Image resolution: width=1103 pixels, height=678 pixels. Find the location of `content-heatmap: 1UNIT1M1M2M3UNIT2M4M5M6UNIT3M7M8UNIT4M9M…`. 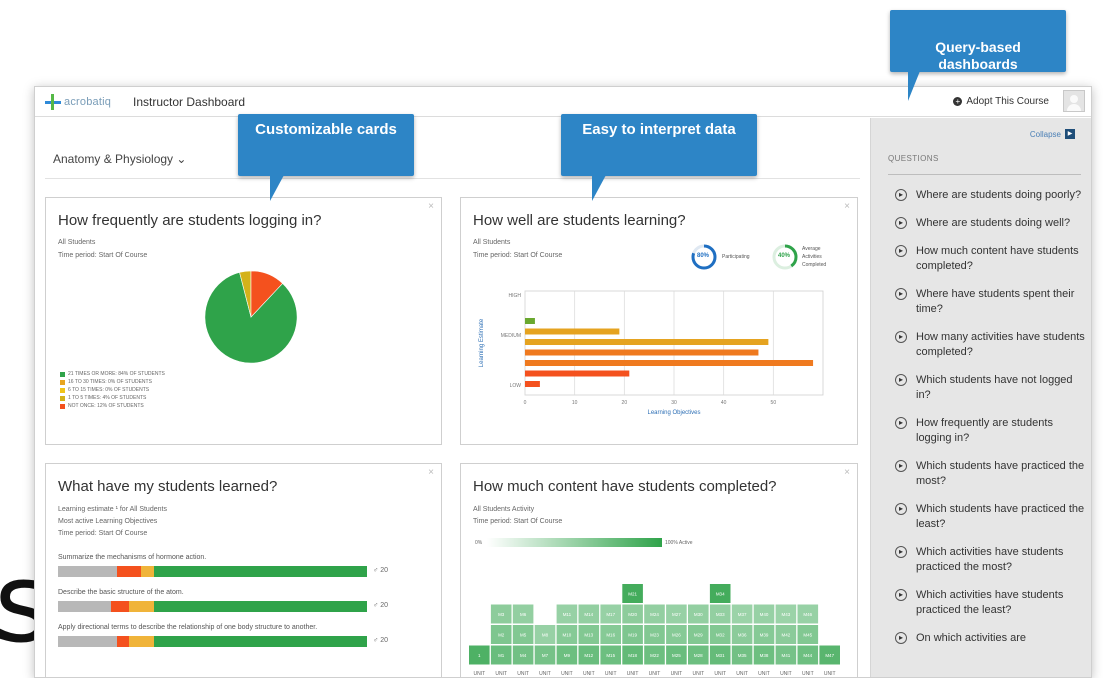

content-heatmap: 1UNIT1M1M2M3UNIT2M4M5M6UNIT3M7M8UNIT4M9M… is located at coordinates (654, 630).